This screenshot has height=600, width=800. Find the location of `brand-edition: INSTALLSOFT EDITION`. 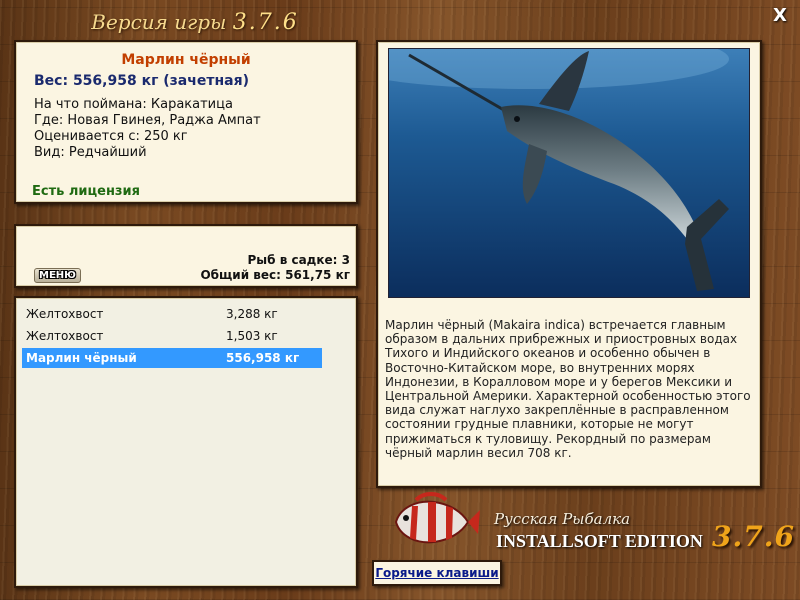

brand-edition: INSTALLSOFT EDITION is located at coordinates (599, 541).